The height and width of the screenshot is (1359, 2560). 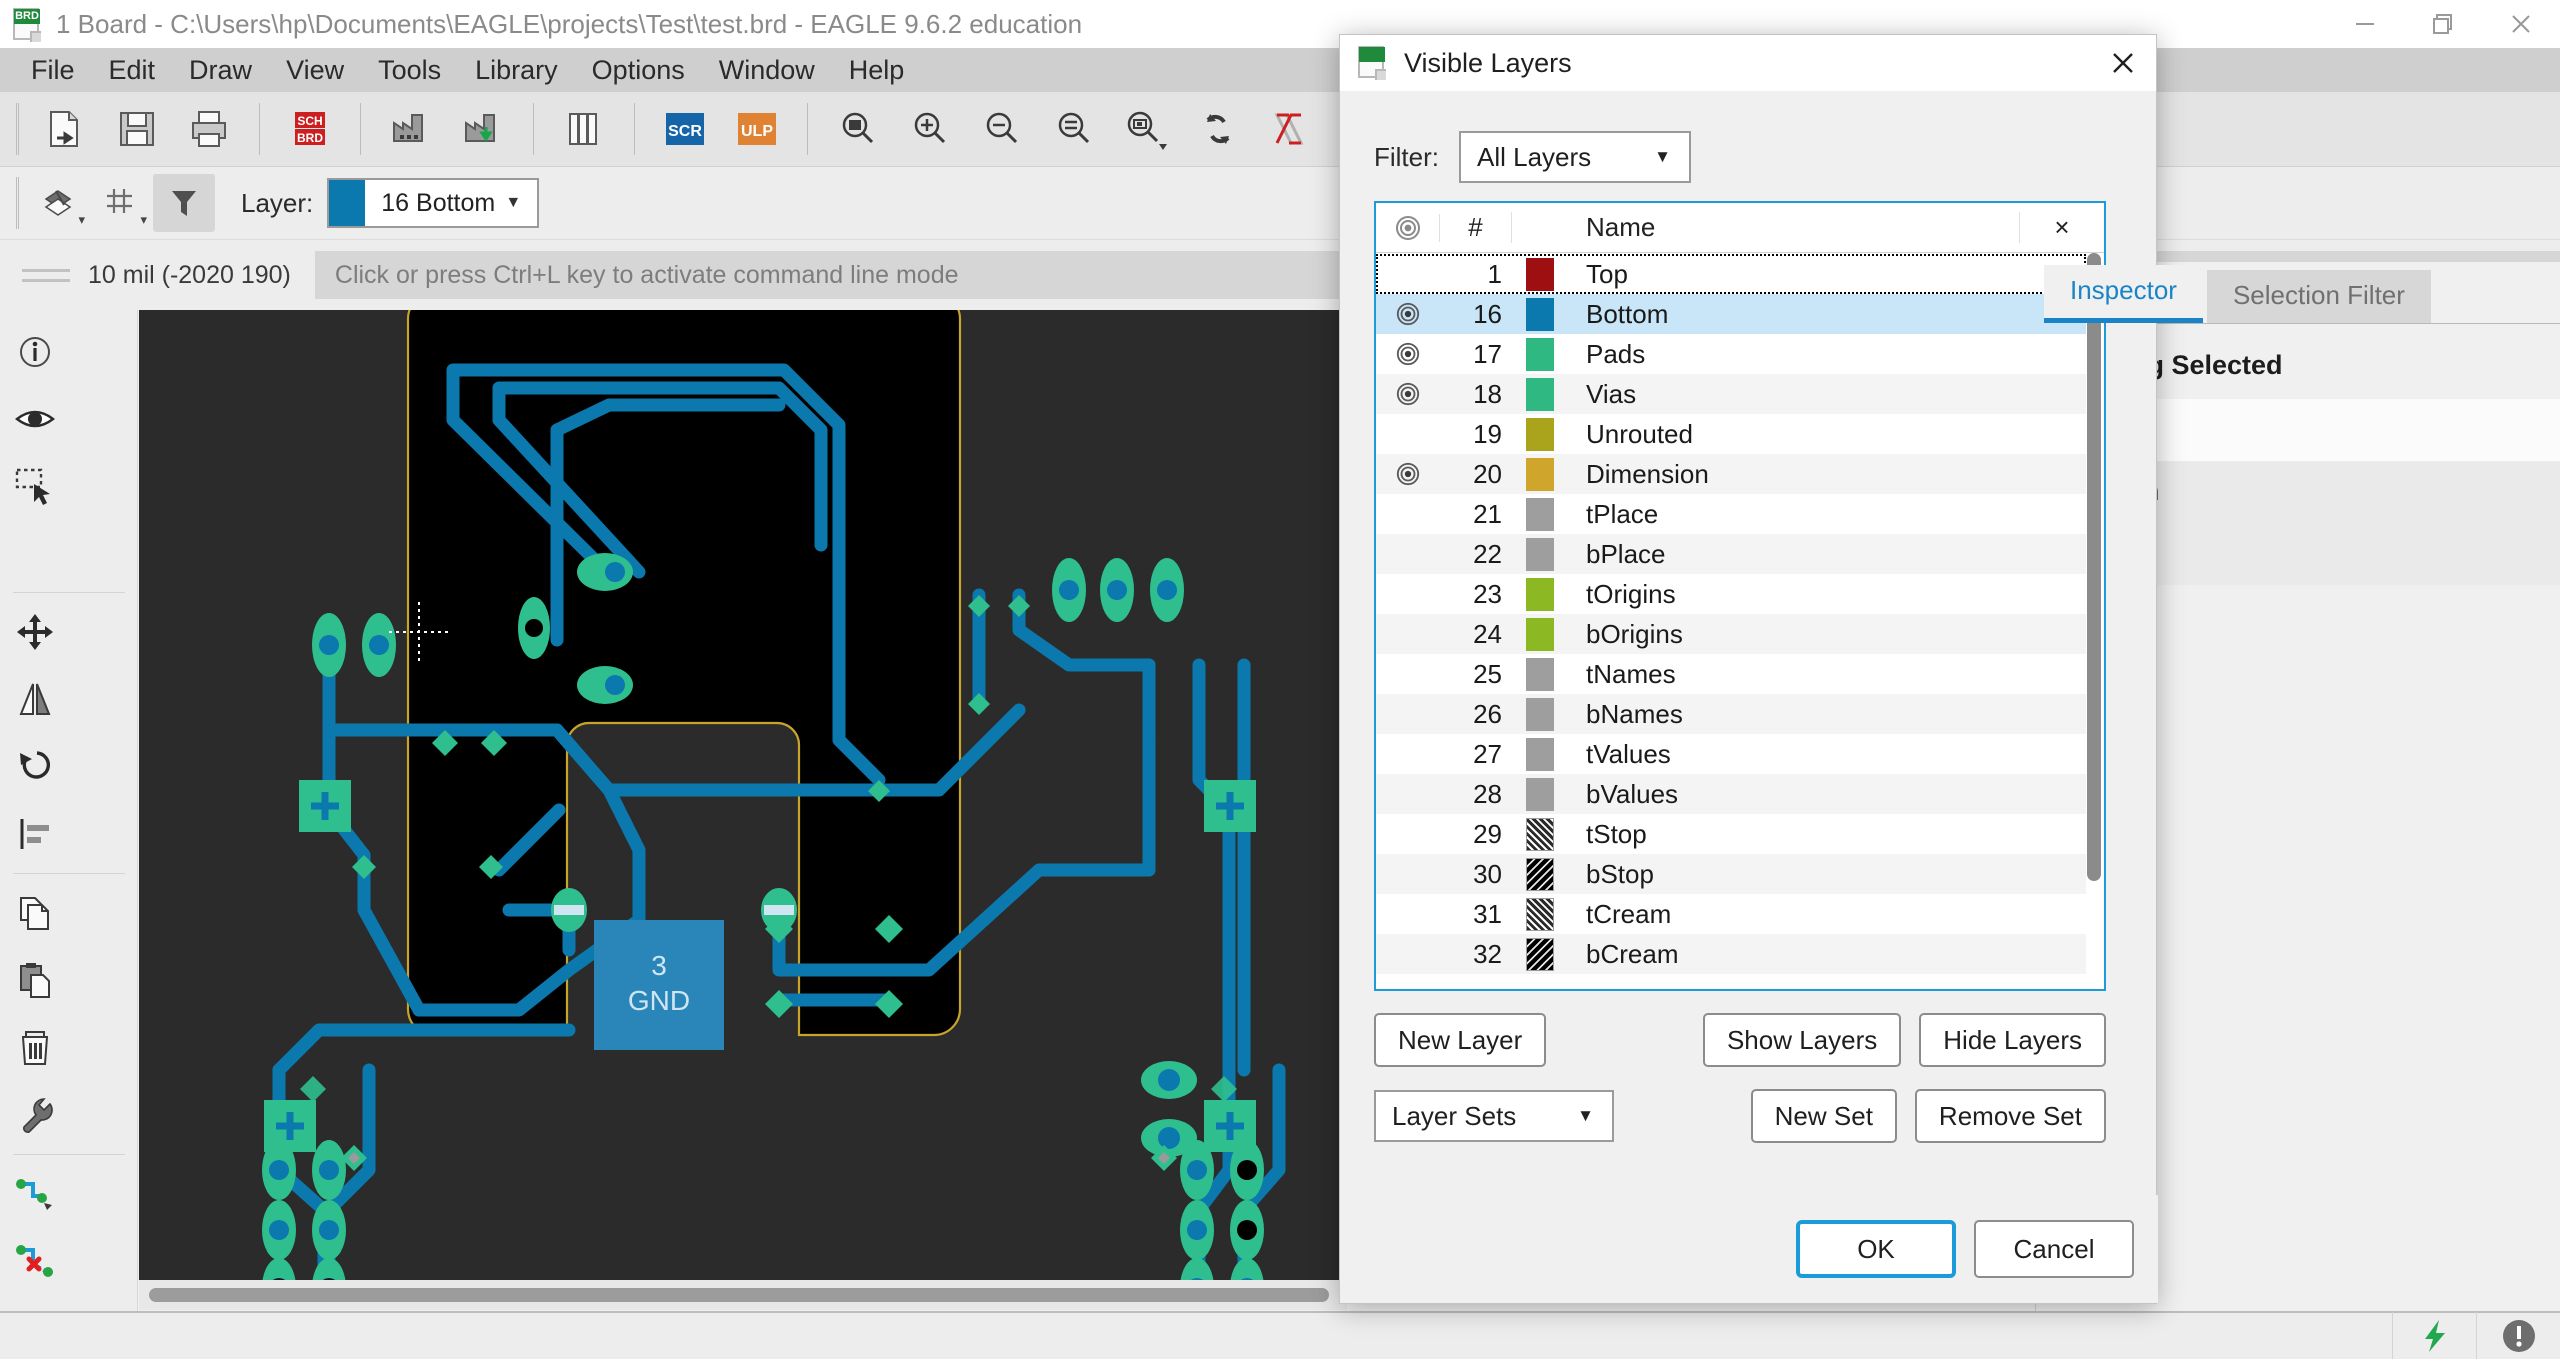 What do you see at coordinates (409, 70) in the screenshot?
I see `menu-tools: Tools` at bounding box center [409, 70].